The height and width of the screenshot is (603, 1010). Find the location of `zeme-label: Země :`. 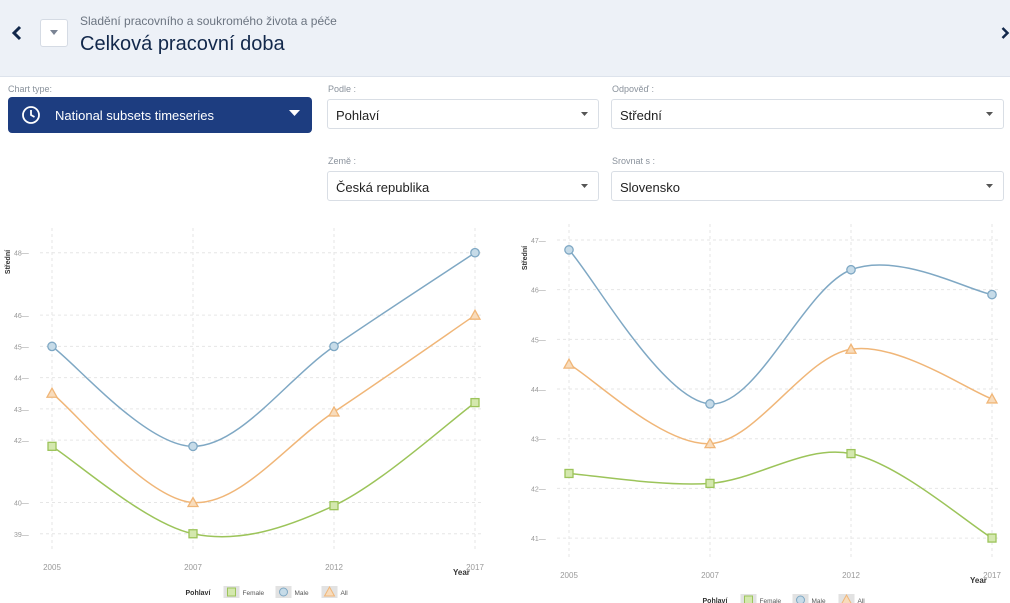

zeme-label: Země : is located at coordinates (342, 161).